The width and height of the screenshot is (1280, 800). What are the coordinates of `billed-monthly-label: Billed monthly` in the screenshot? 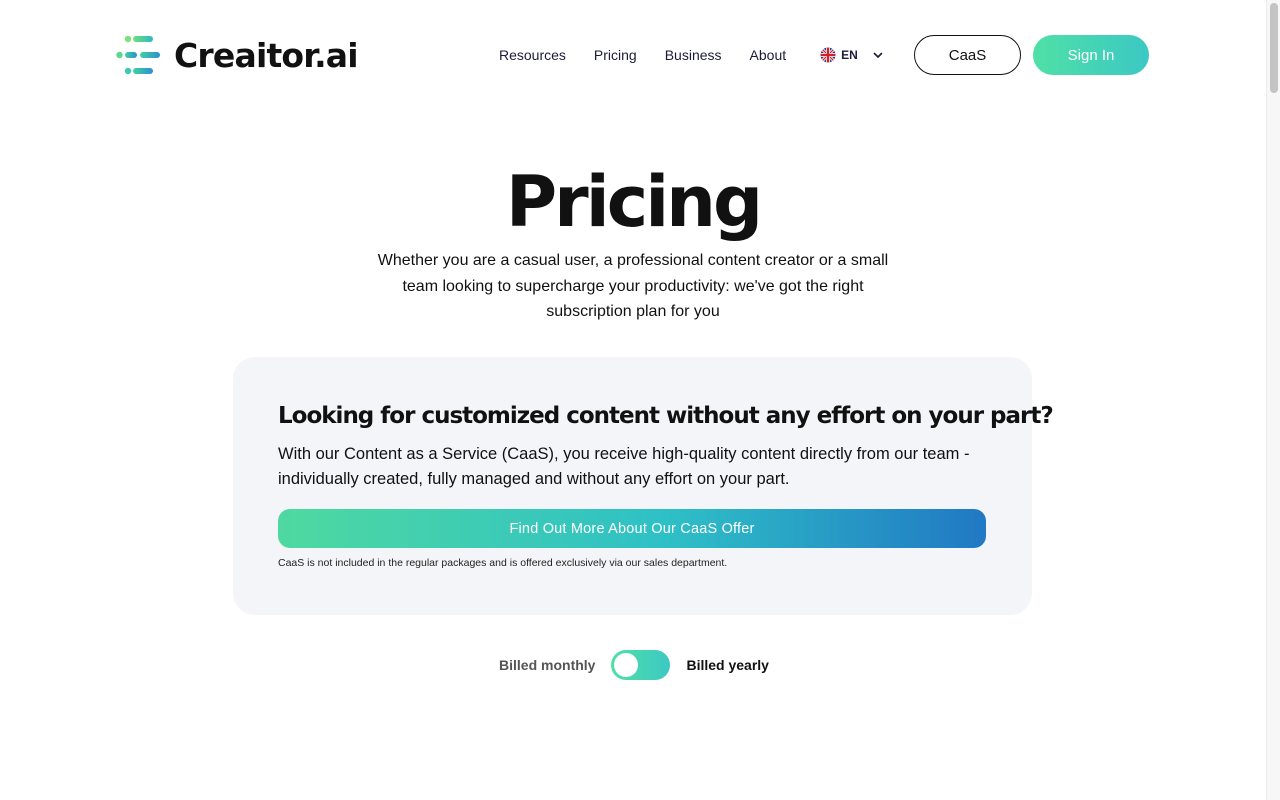 It's located at (546, 665).